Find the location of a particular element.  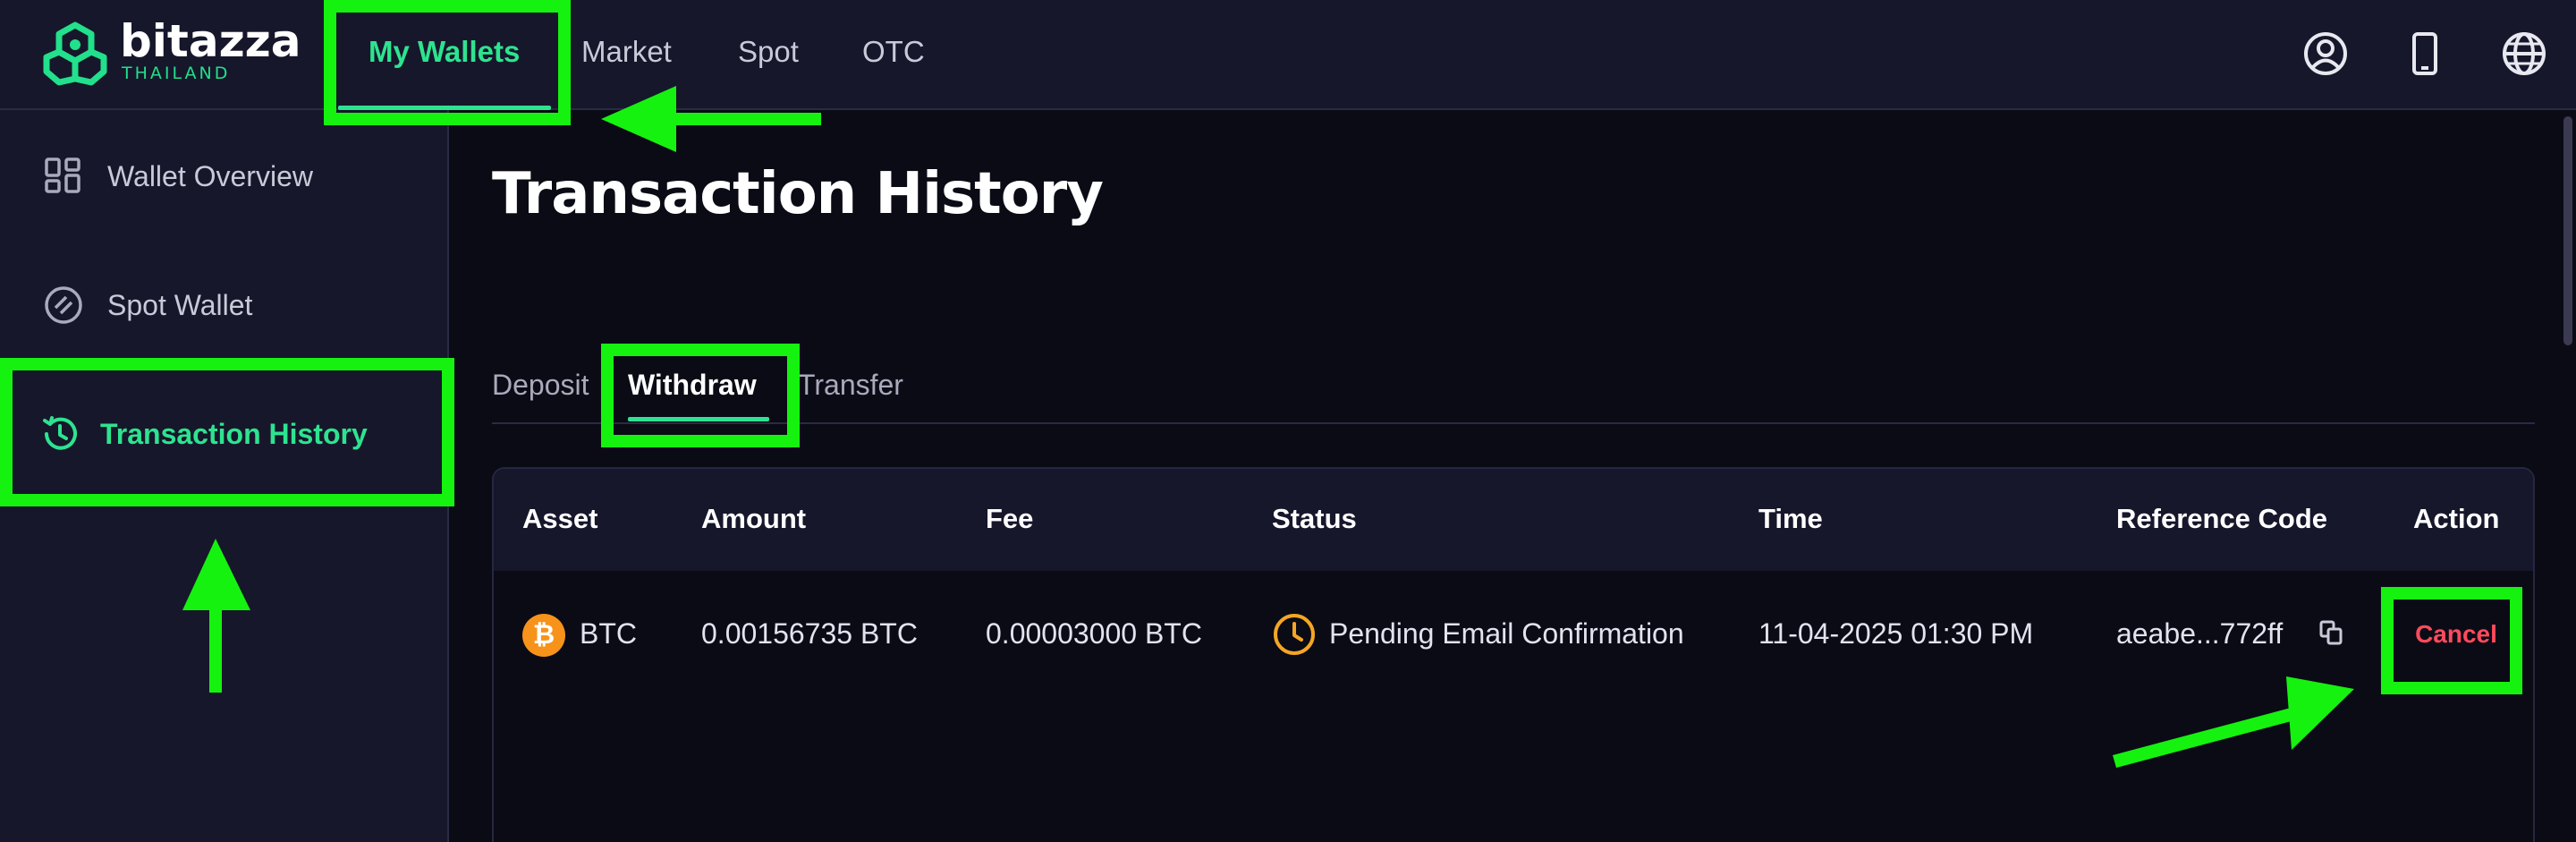

nav-market: Market is located at coordinates (626, 52).